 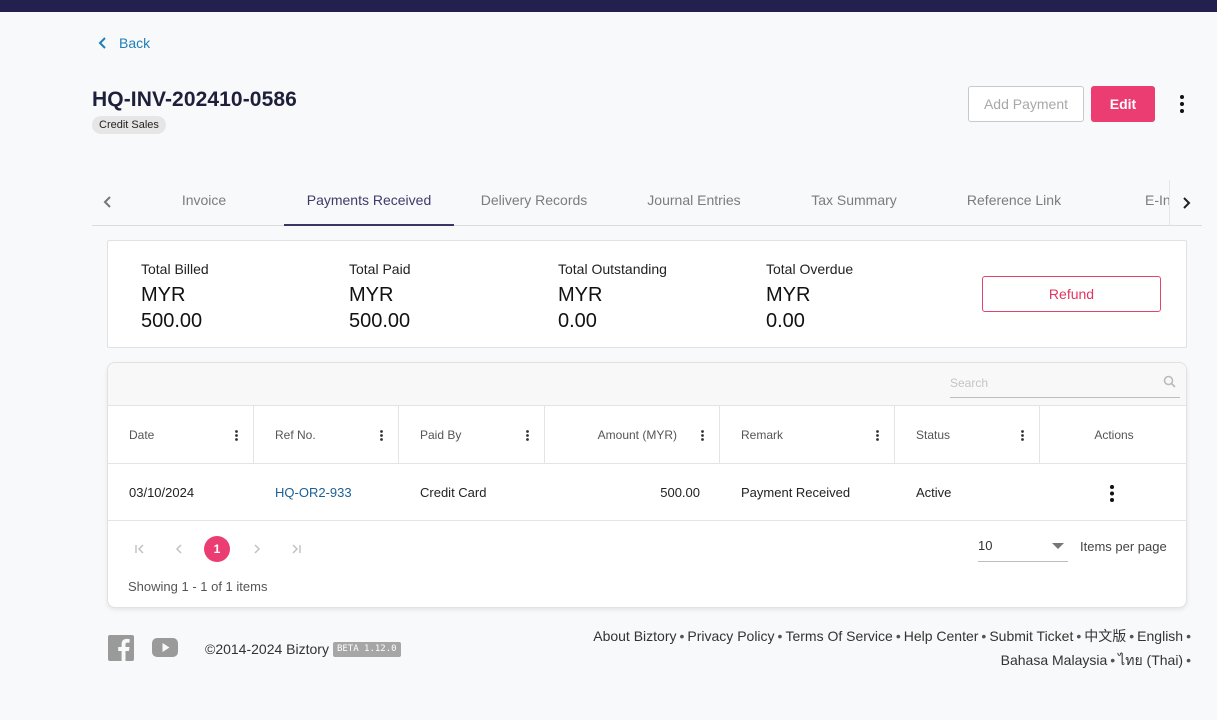 What do you see at coordinates (1123, 546) in the screenshot?
I see `items-per-page-label: Items per page` at bounding box center [1123, 546].